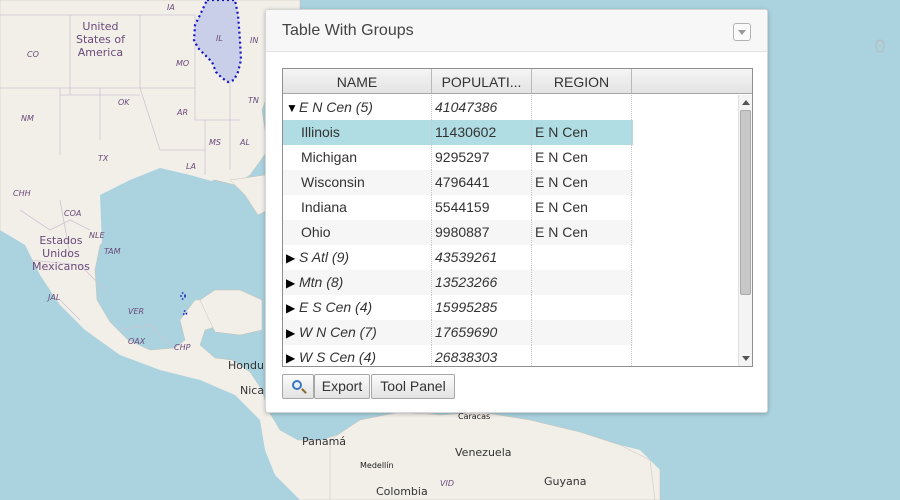  What do you see at coordinates (746, 358) in the screenshot?
I see `scroll-down-arrow-icon` at bounding box center [746, 358].